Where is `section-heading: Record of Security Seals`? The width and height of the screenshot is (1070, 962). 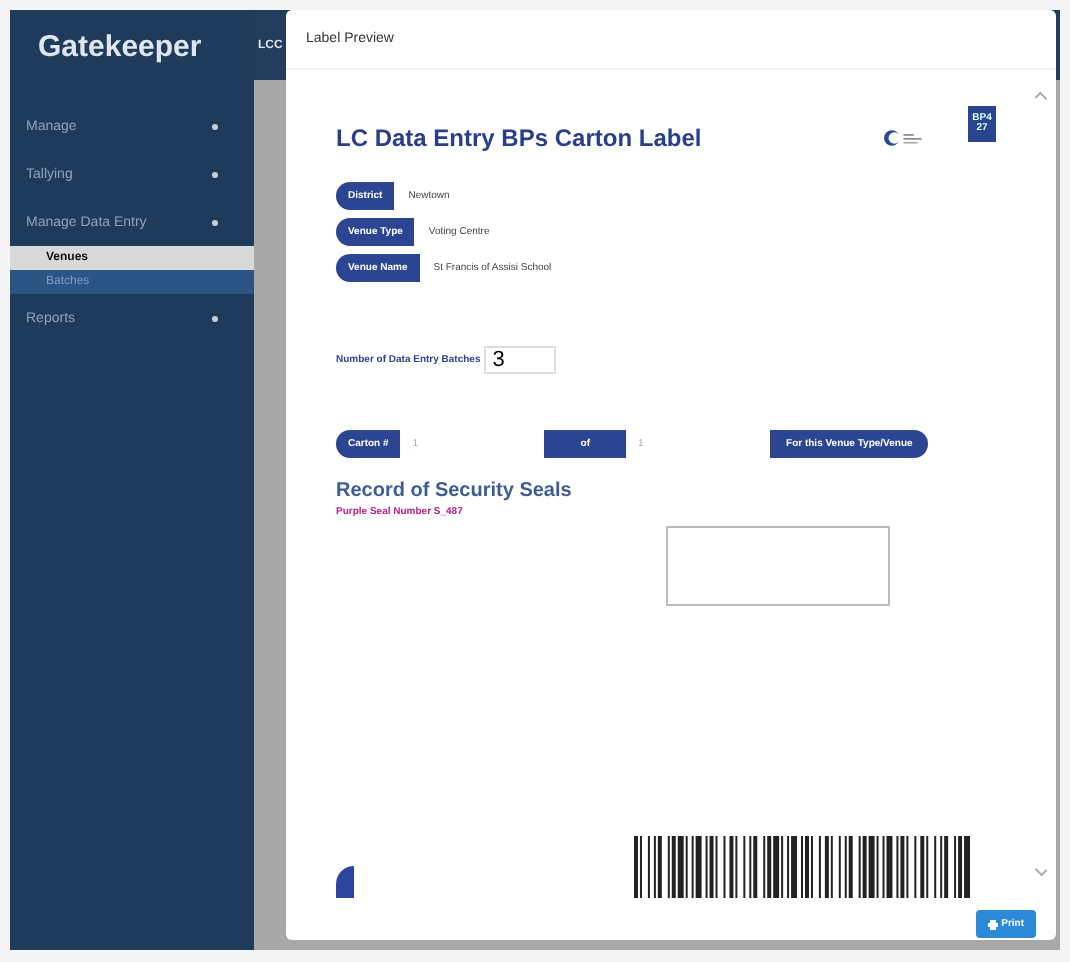 section-heading: Record of Security Seals is located at coordinates (455, 491).